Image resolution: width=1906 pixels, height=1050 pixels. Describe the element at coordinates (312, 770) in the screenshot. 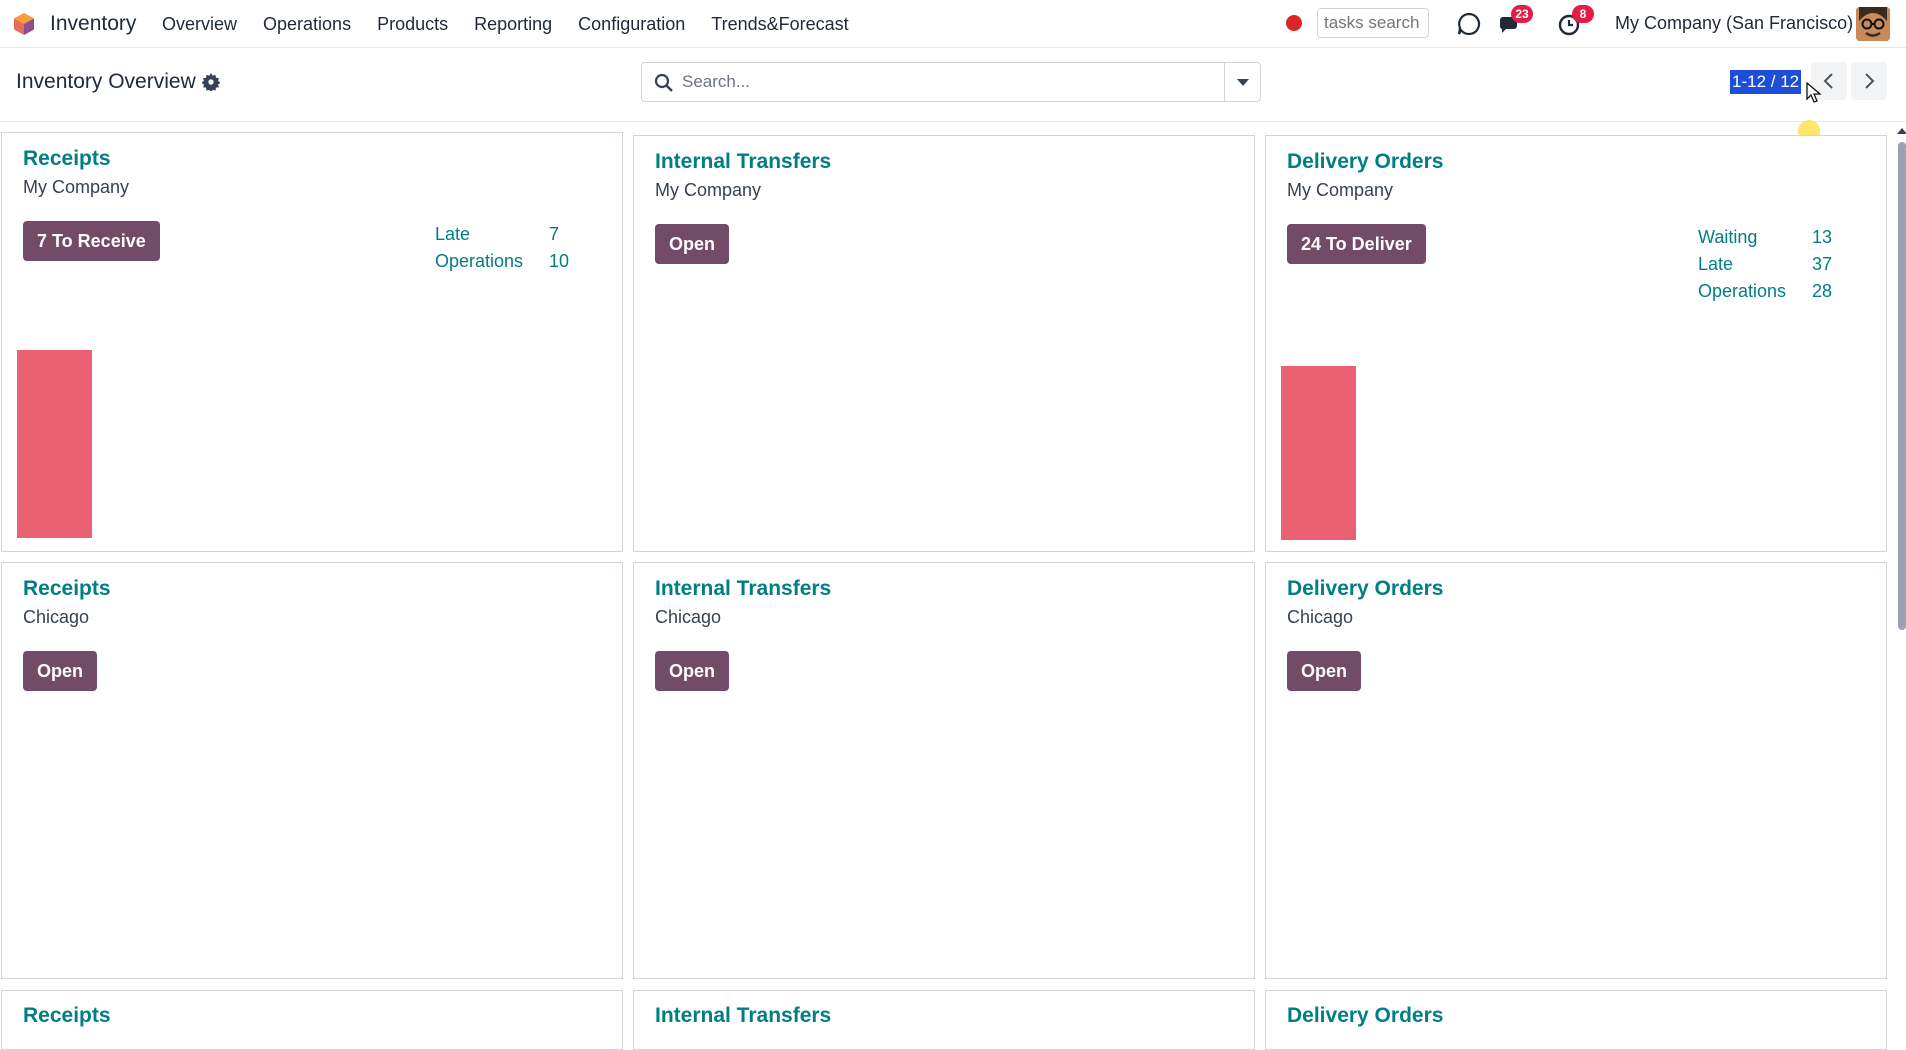

I see `card-receipts-chicago: Receipts Chicago Open` at that location.